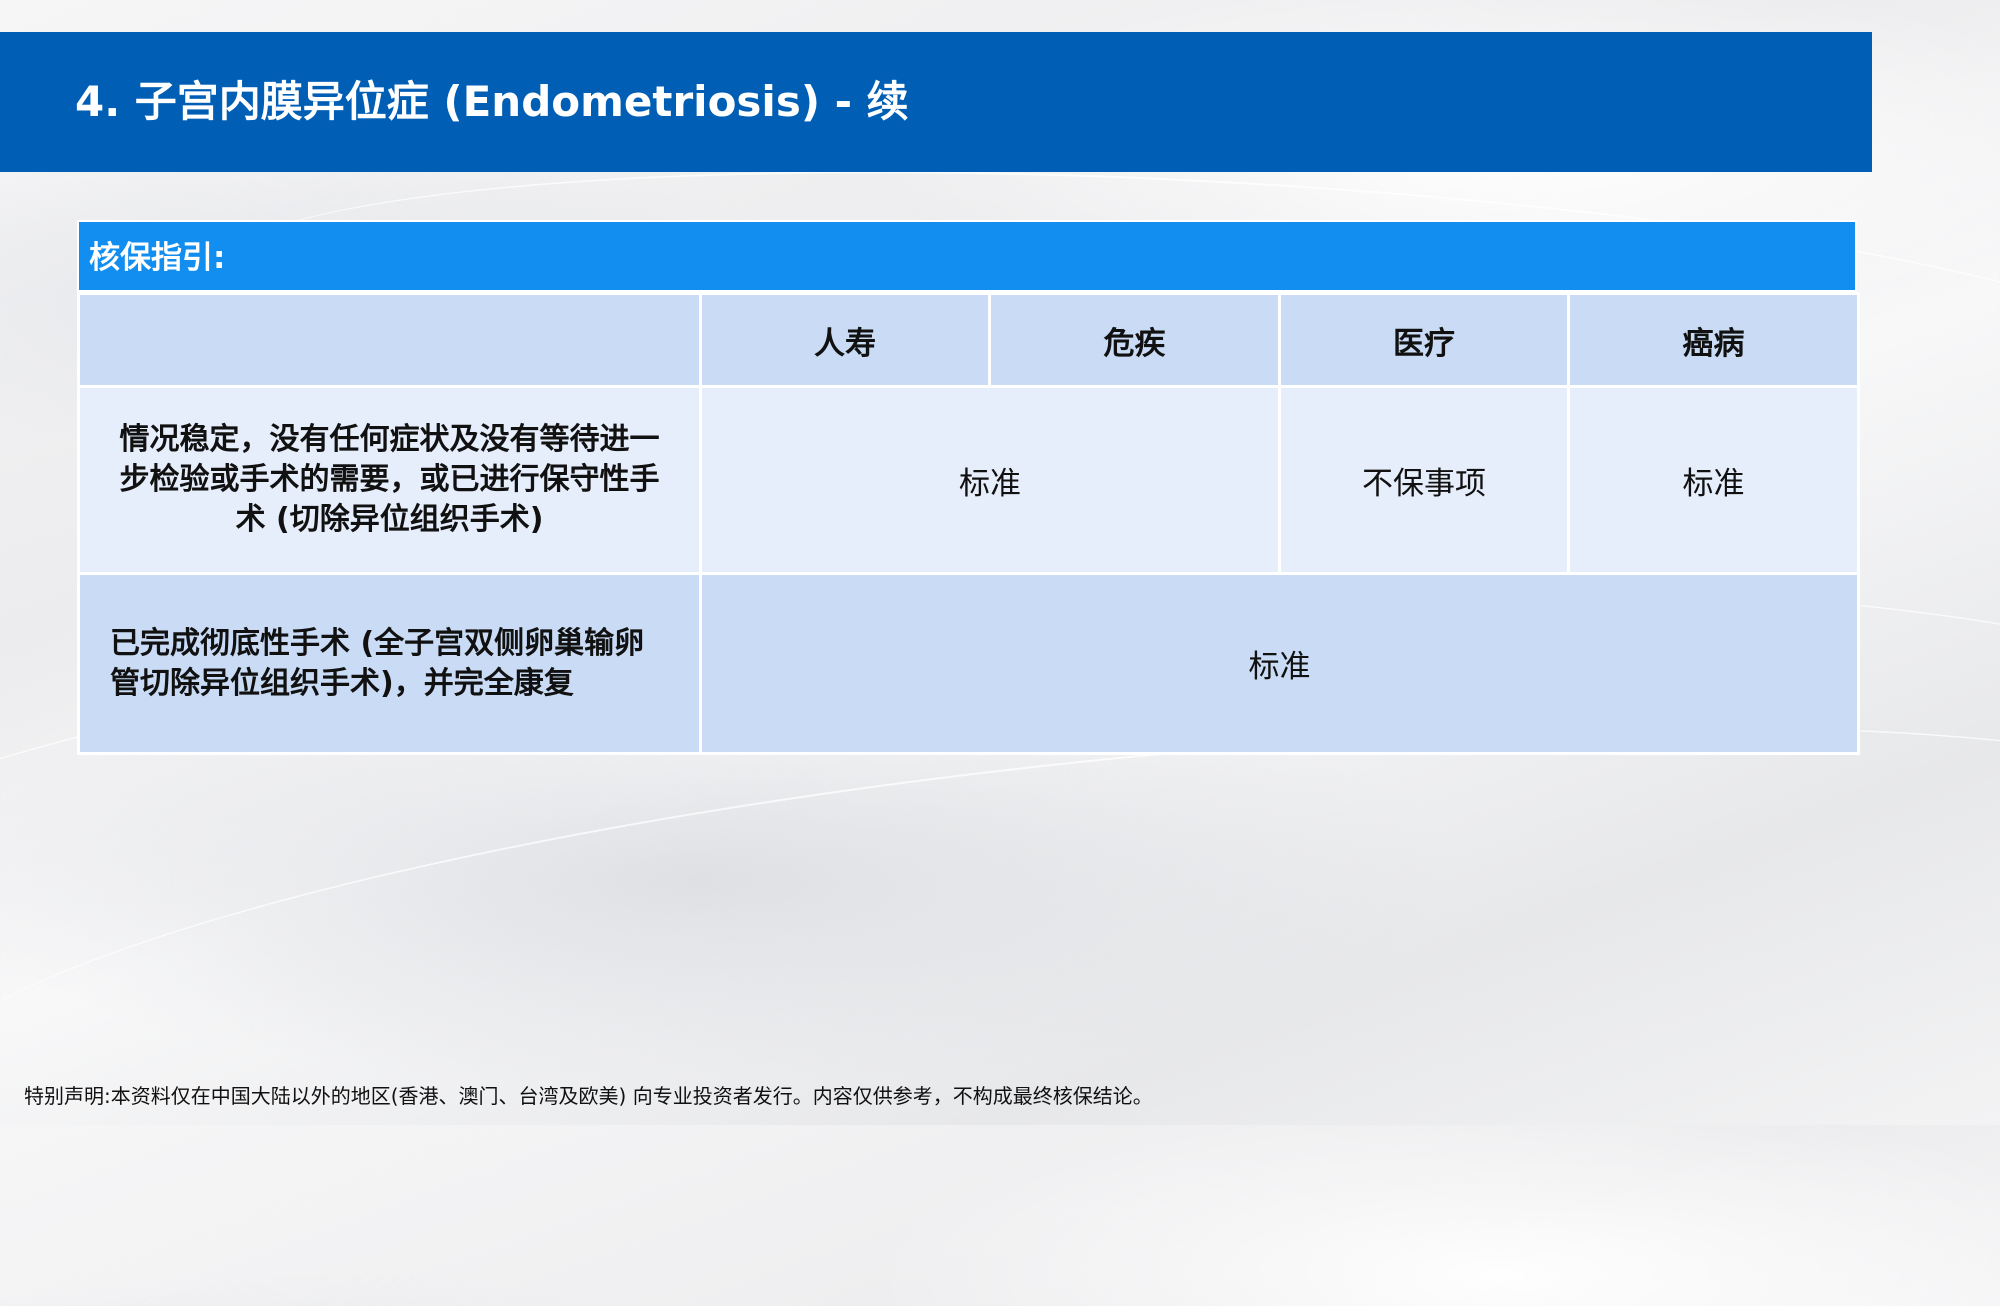  I want to click on column-header-critical-illness: 危疾, so click(1134, 340).